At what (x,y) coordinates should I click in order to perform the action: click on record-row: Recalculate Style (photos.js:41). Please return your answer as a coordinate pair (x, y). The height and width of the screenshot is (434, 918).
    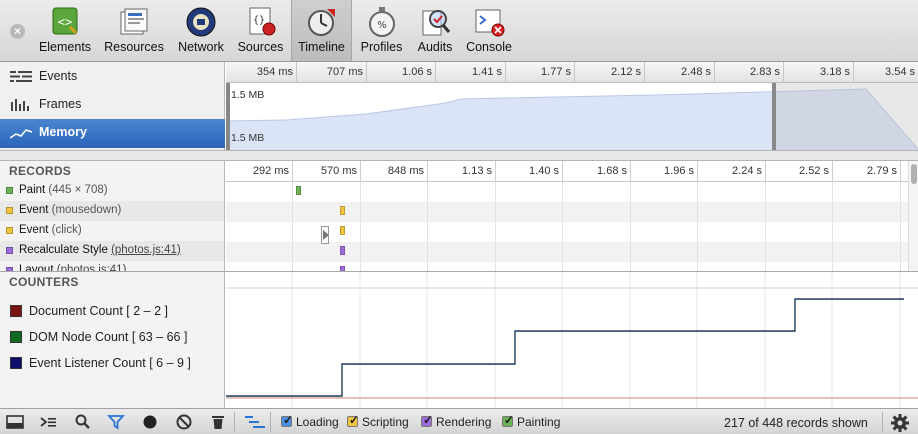
    Looking at the image, I should click on (112, 251).